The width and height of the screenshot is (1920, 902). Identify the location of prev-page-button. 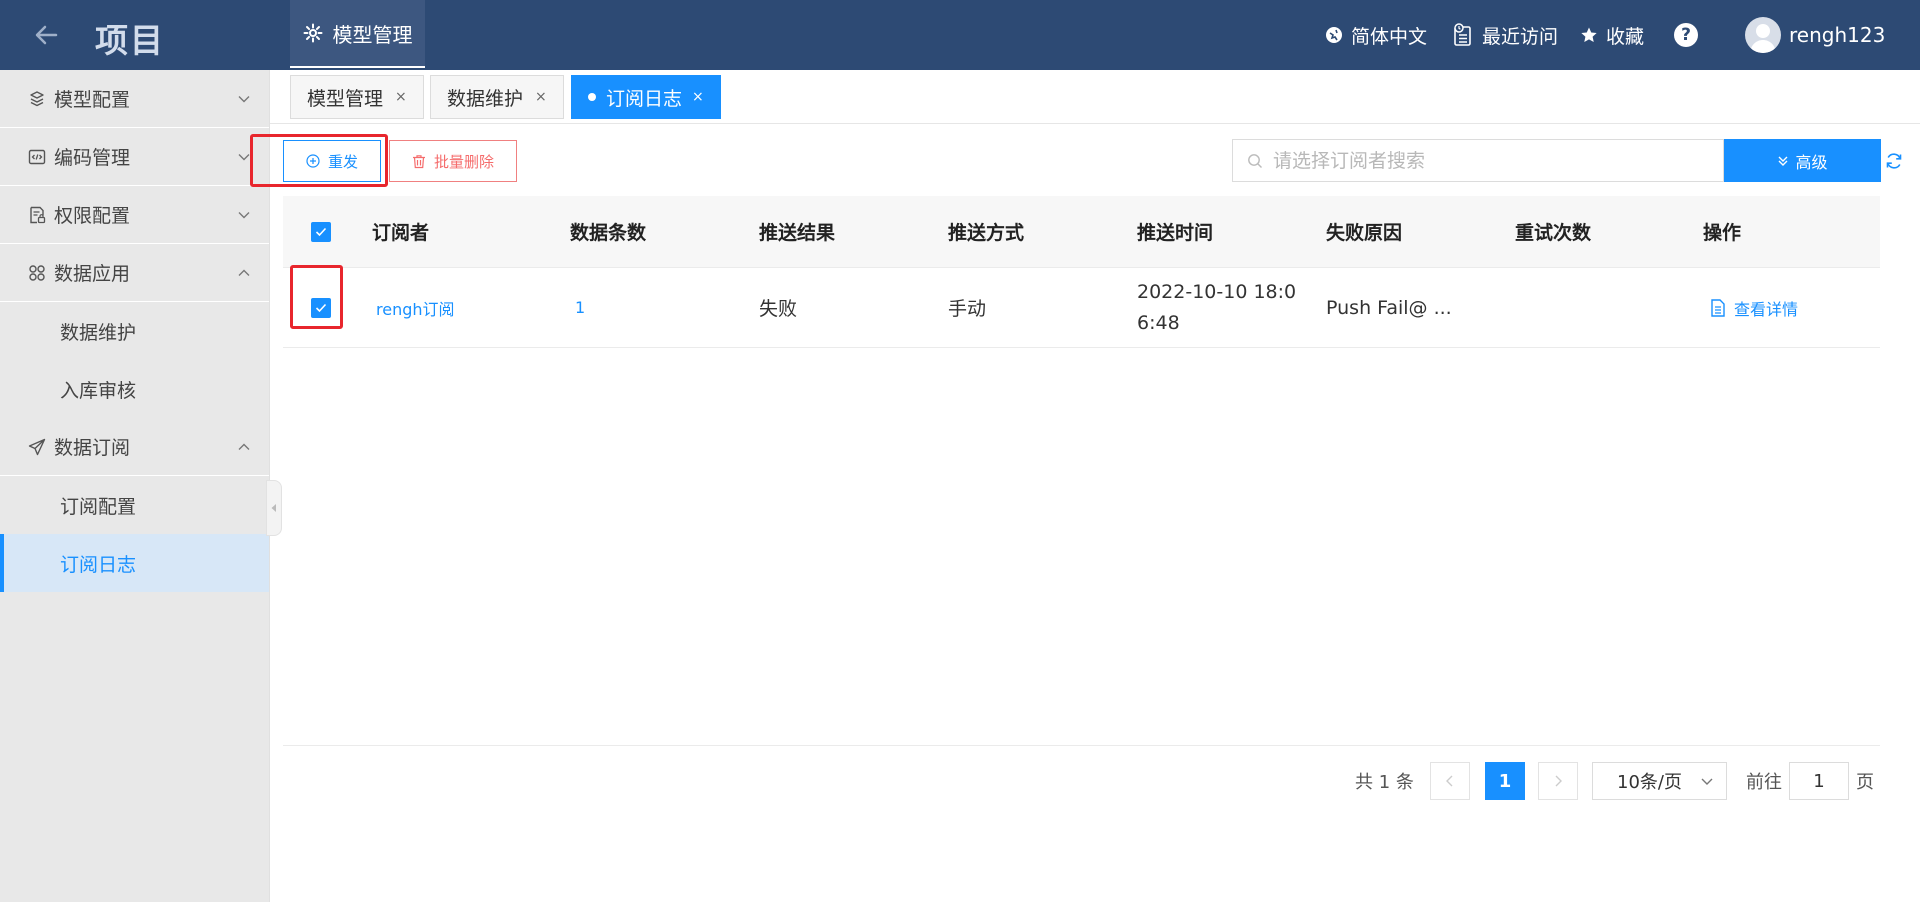
(1450, 781).